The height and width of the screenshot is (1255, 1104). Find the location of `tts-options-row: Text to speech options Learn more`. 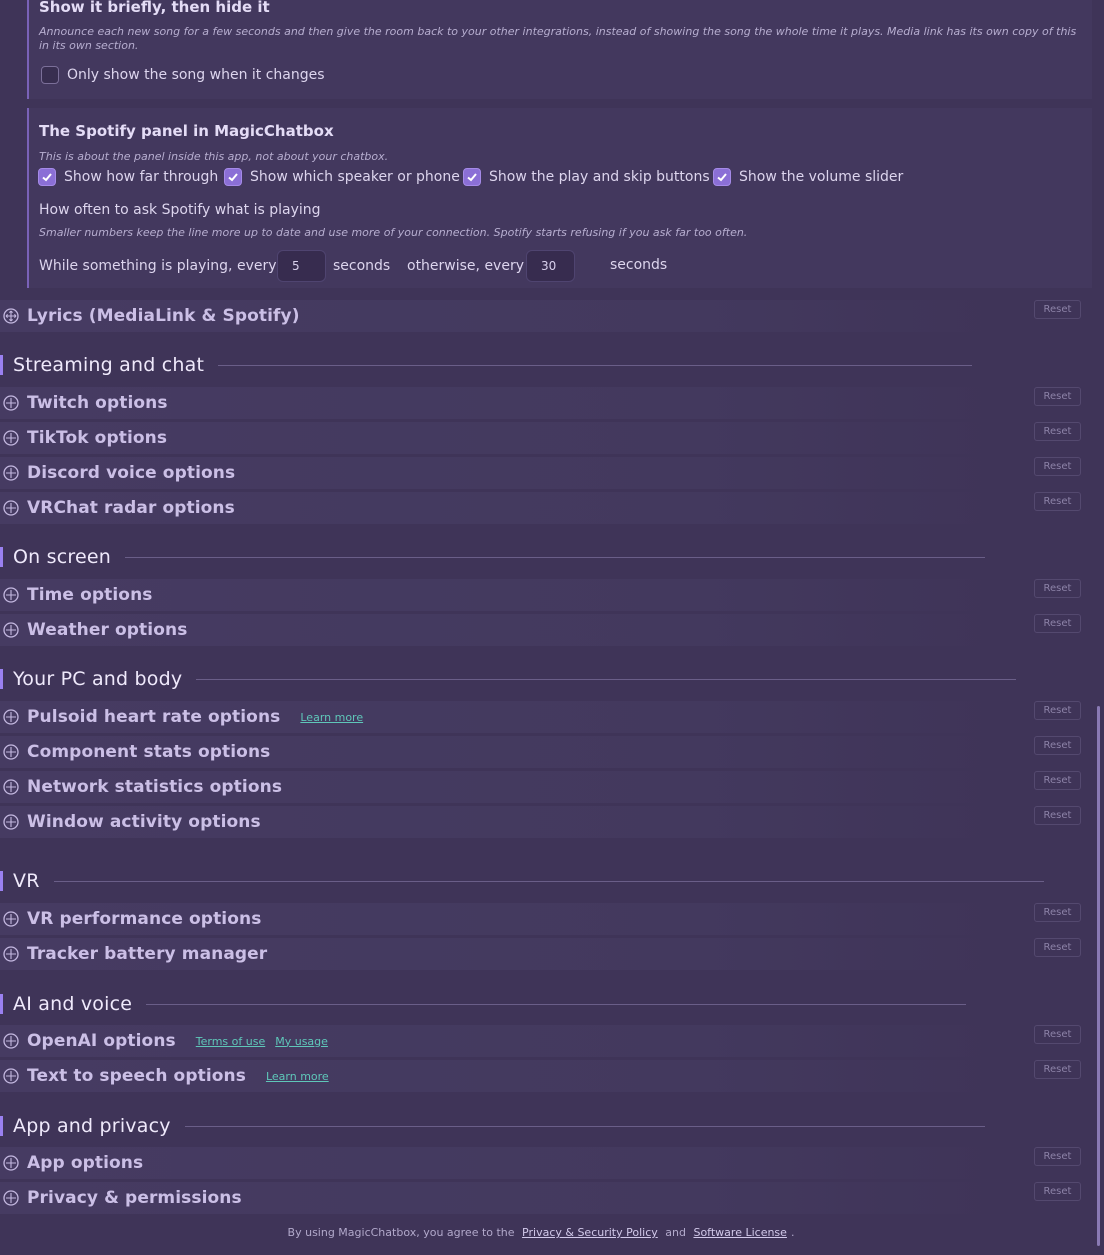

tts-options-row: Text to speech options Learn more is located at coordinates (500, 1076).